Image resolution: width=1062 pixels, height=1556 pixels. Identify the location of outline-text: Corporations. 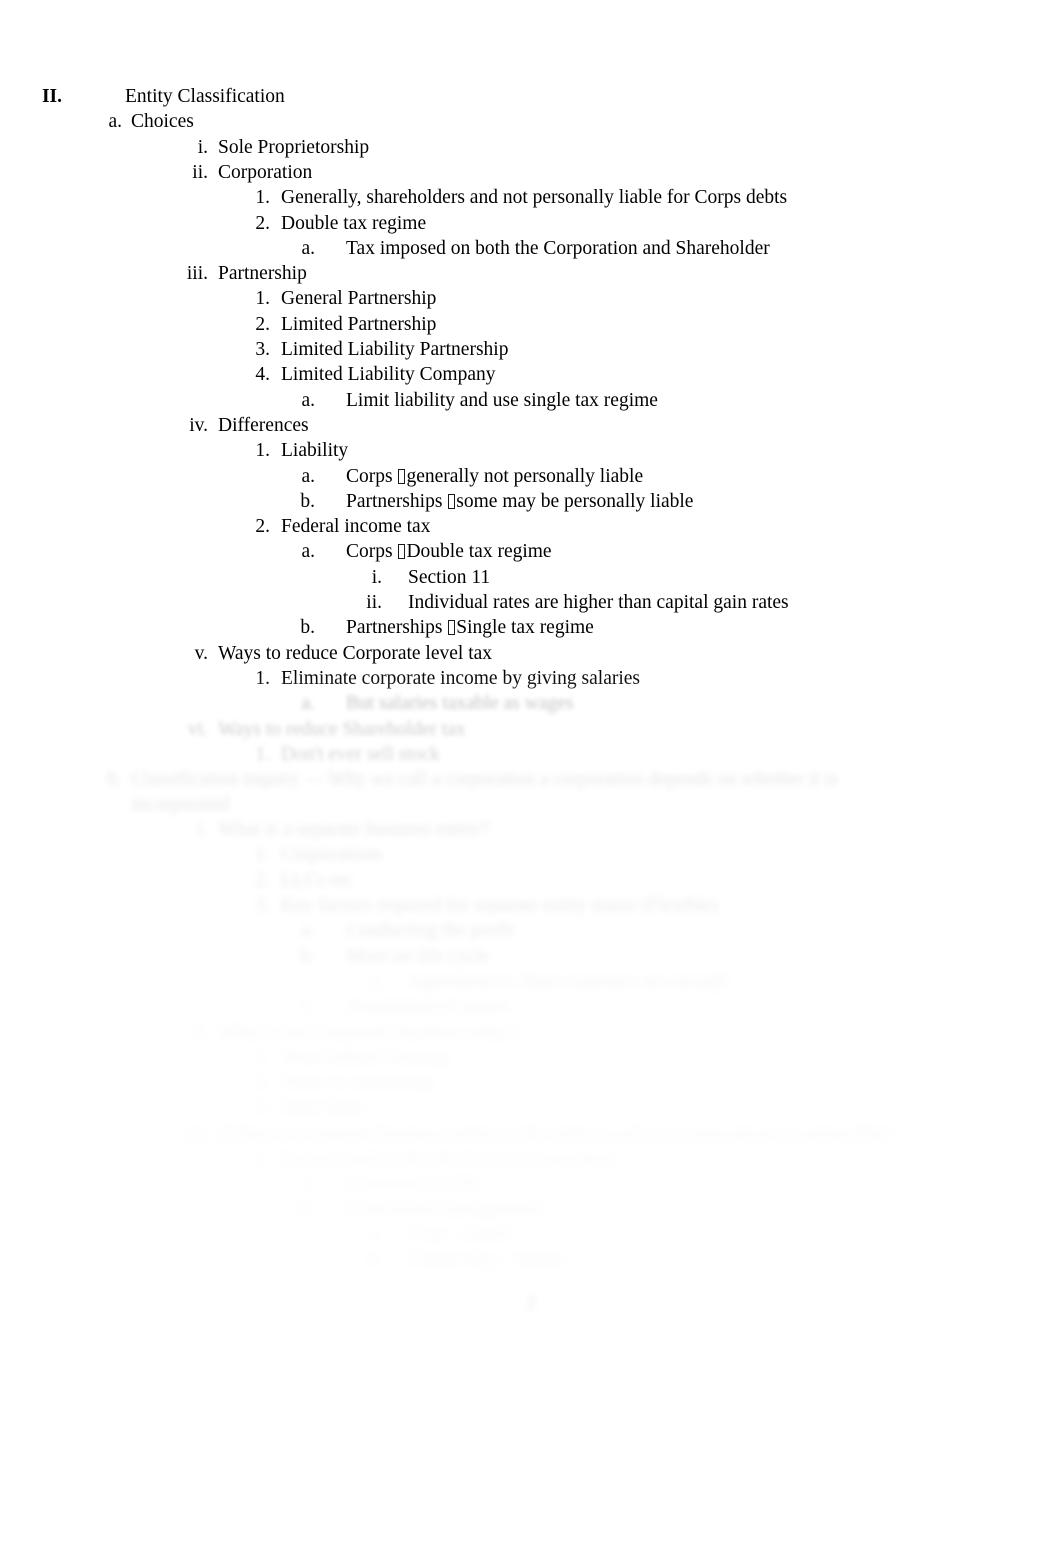
(332, 855).